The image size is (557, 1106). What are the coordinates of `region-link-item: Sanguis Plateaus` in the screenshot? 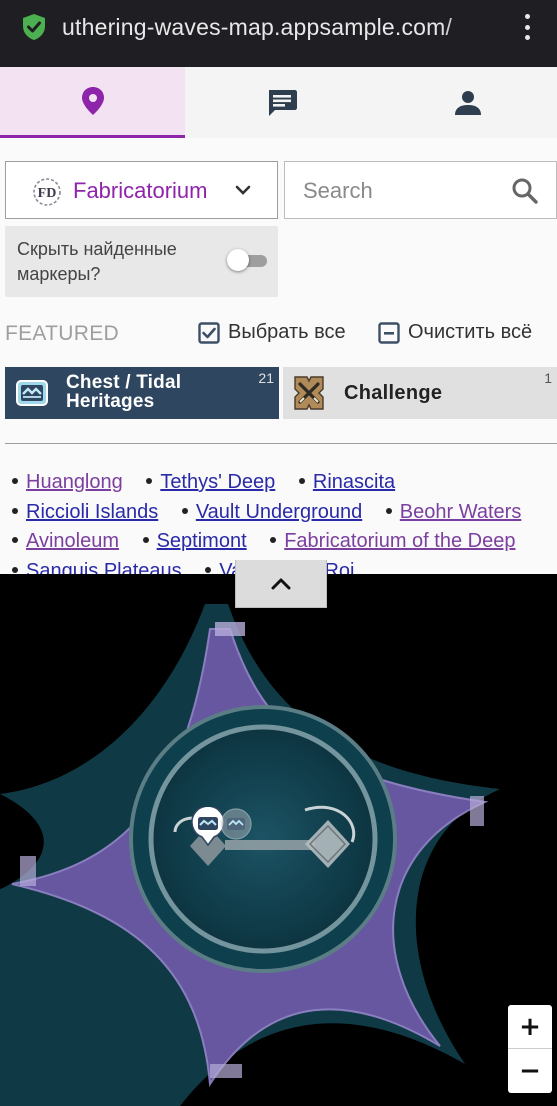 It's located at (96, 566).